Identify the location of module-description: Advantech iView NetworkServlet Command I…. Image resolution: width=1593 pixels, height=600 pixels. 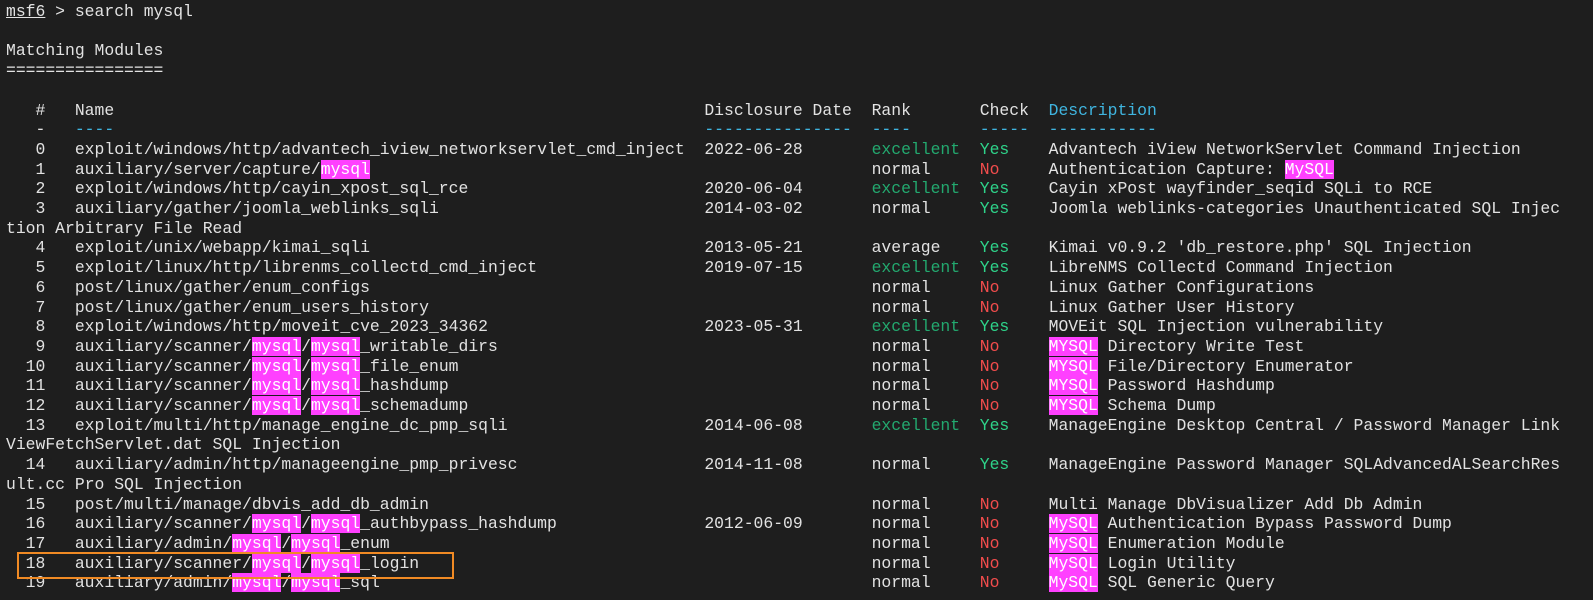
(1284, 149).